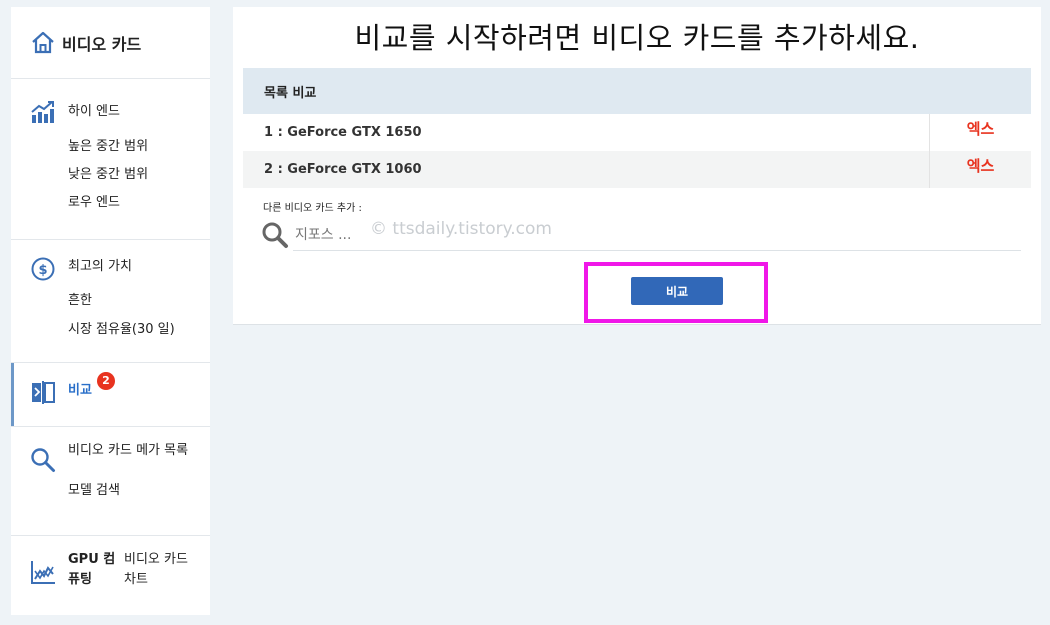  I want to click on table-row: 1 : GeForce GTX 1650 엑스, so click(637, 132).